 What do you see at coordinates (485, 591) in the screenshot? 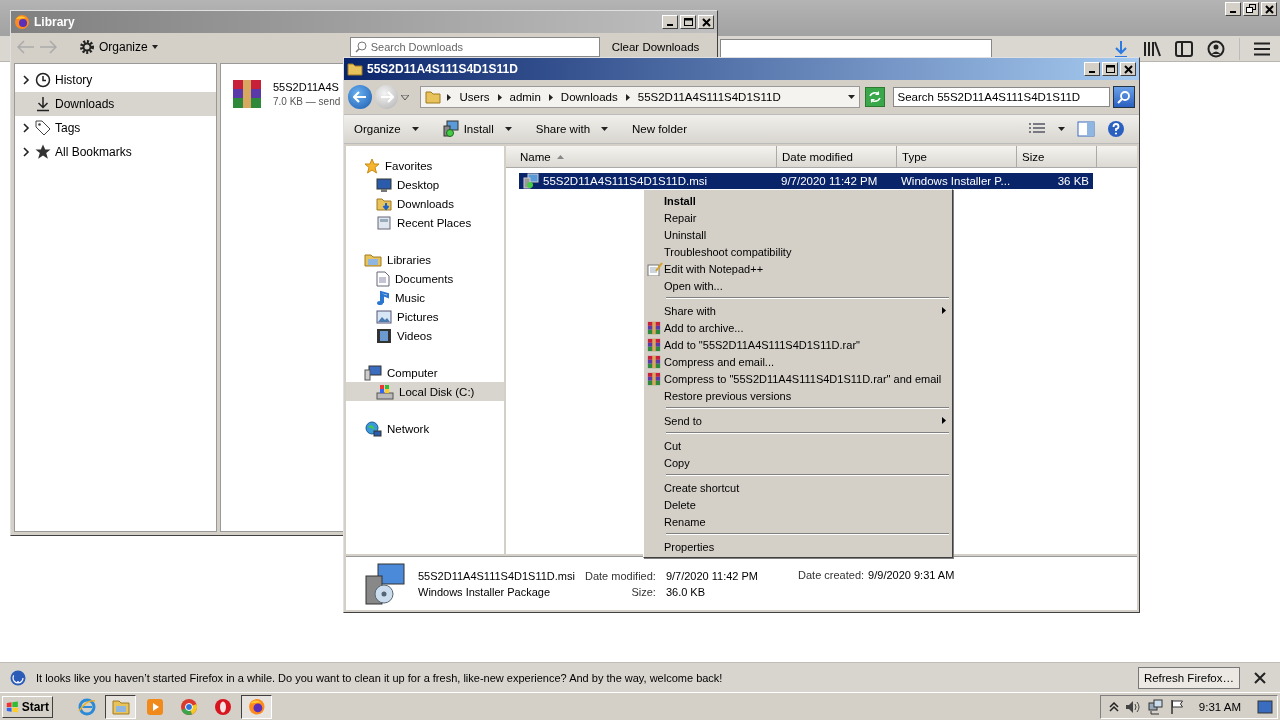
I see `details-file-type: Windows Installer Package` at bounding box center [485, 591].